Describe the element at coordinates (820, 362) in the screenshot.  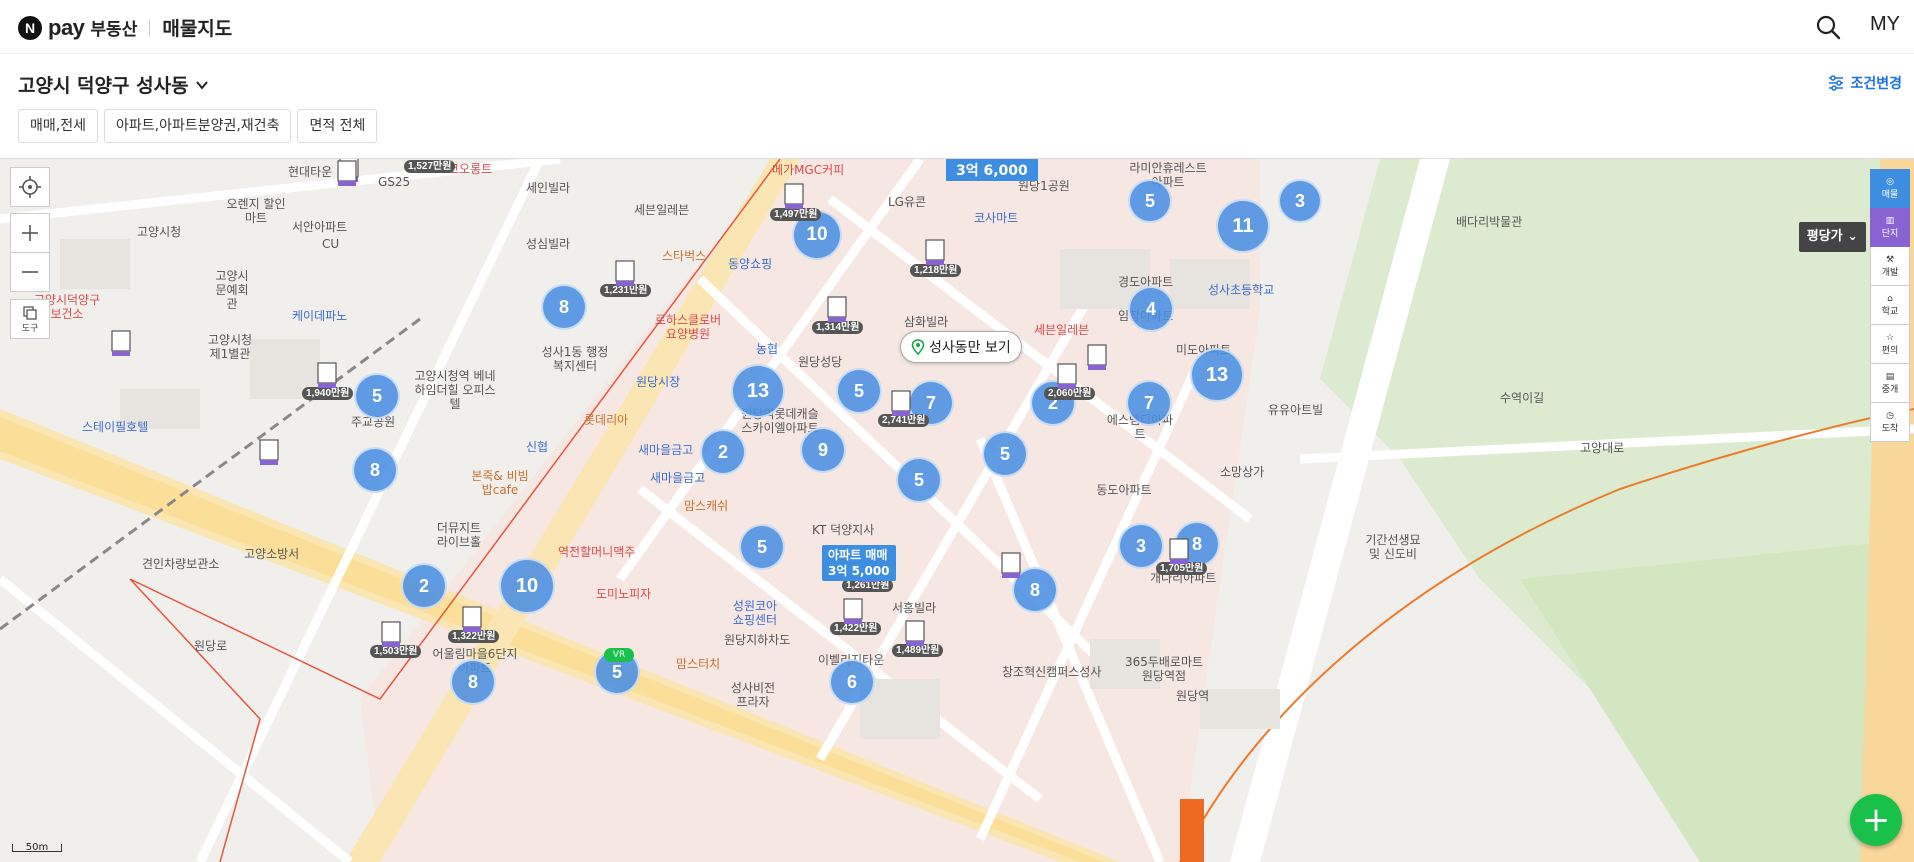
I see `map-place-label: 원당성당` at that location.